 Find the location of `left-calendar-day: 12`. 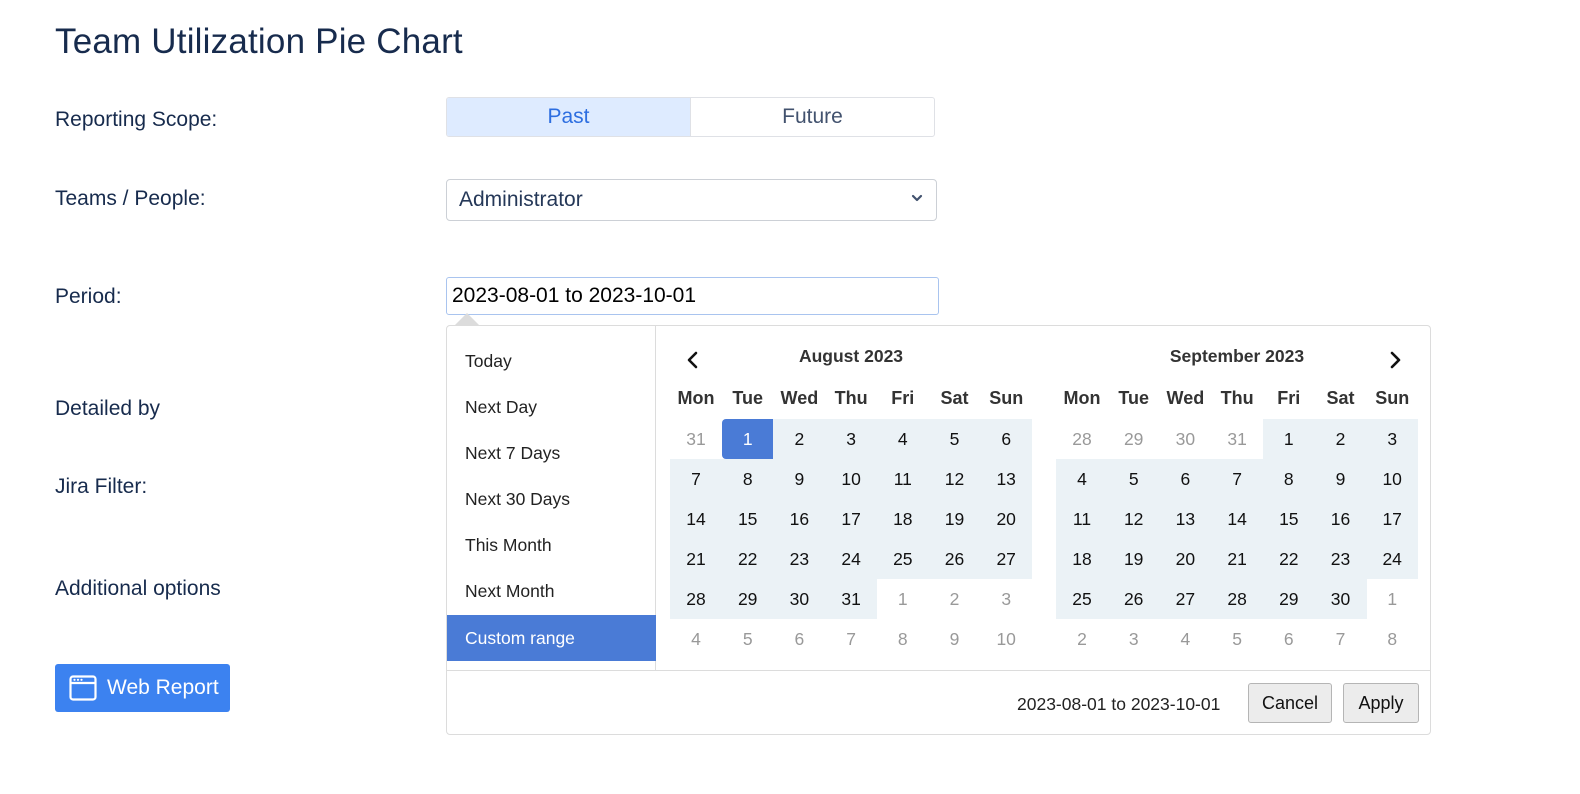

left-calendar-day: 12 is located at coordinates (954, 479).